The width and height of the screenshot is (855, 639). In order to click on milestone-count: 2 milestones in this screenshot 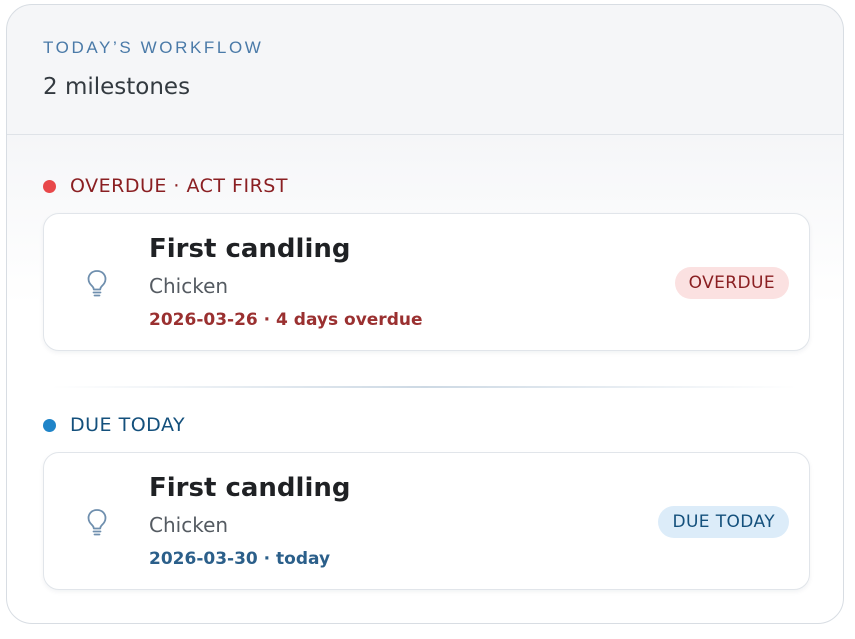, I will do `click(117, 87)`.